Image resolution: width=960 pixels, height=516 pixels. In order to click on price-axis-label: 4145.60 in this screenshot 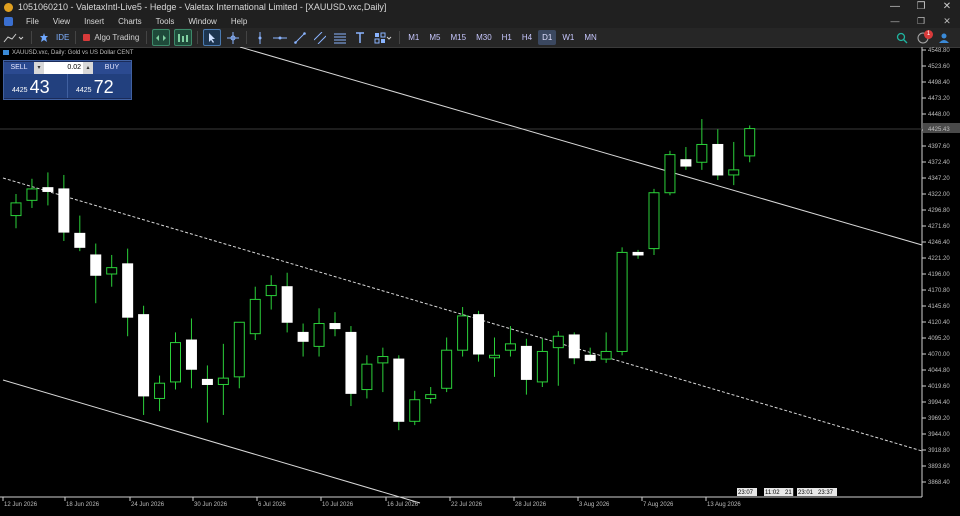, I will do `click(939, 307)`.